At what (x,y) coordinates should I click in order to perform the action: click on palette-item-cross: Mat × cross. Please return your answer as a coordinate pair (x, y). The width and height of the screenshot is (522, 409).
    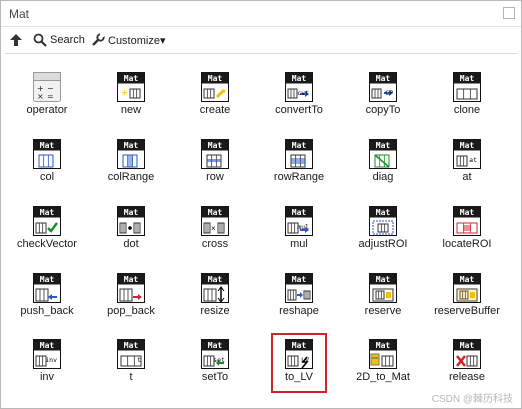
    Looking at the image, I should click on (215, 219).